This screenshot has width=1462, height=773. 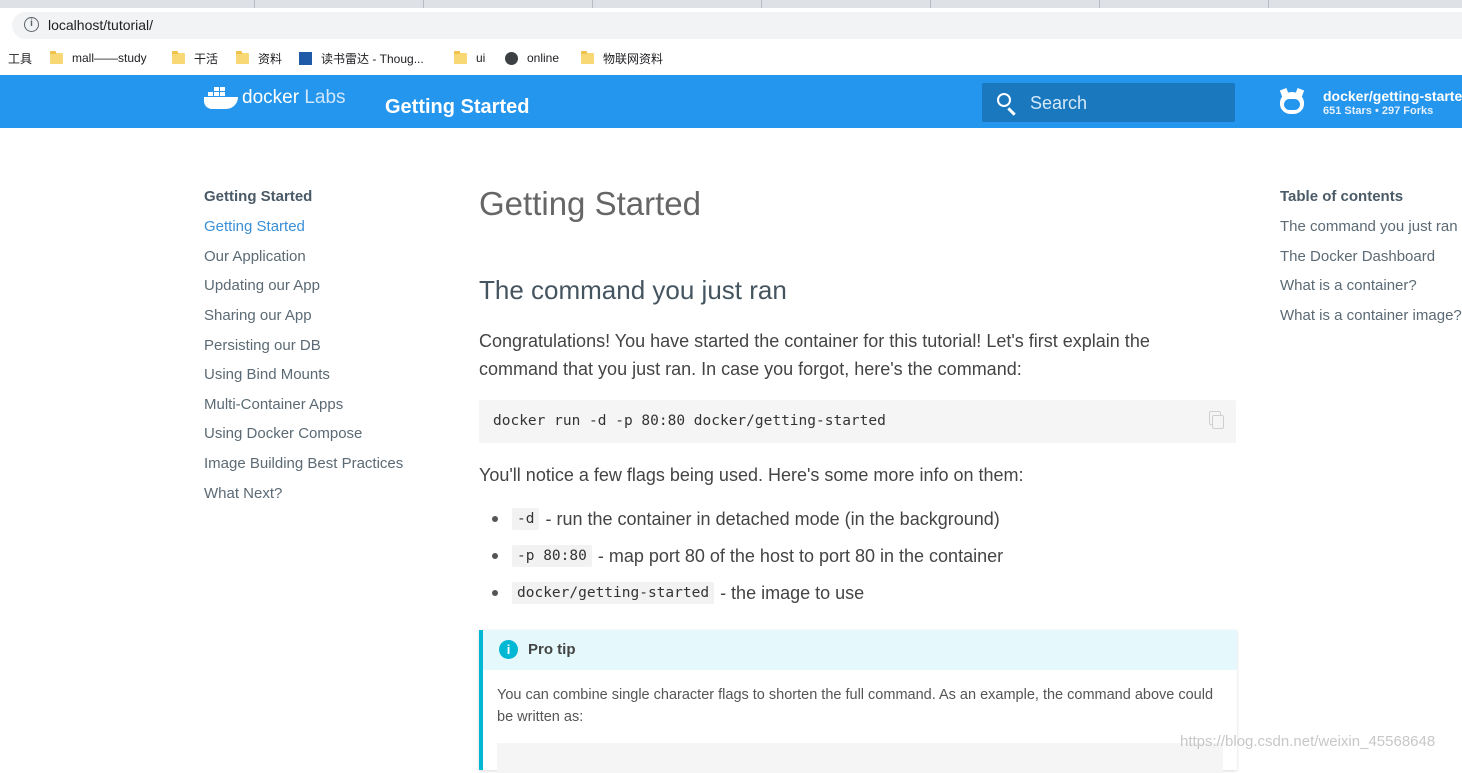 What do you see at coordinates (273, 404) in the screenshot?
I see `nav-item-multi-container-apps: Multi-Container Apps` at bounding box center [273, 404].